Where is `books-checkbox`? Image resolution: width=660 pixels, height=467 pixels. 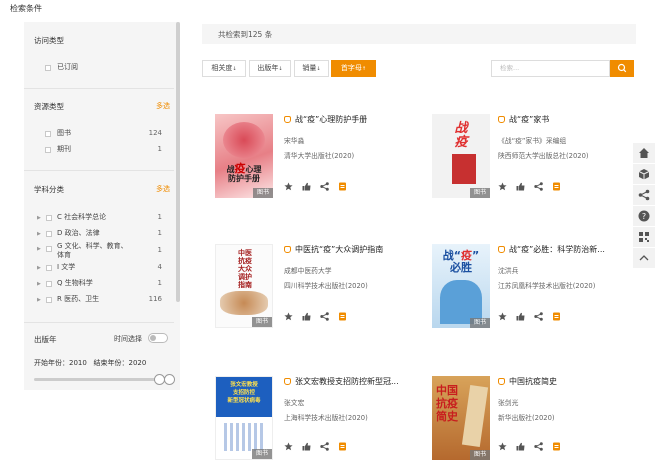 books-checkbox is located at coordinates (48, 134).